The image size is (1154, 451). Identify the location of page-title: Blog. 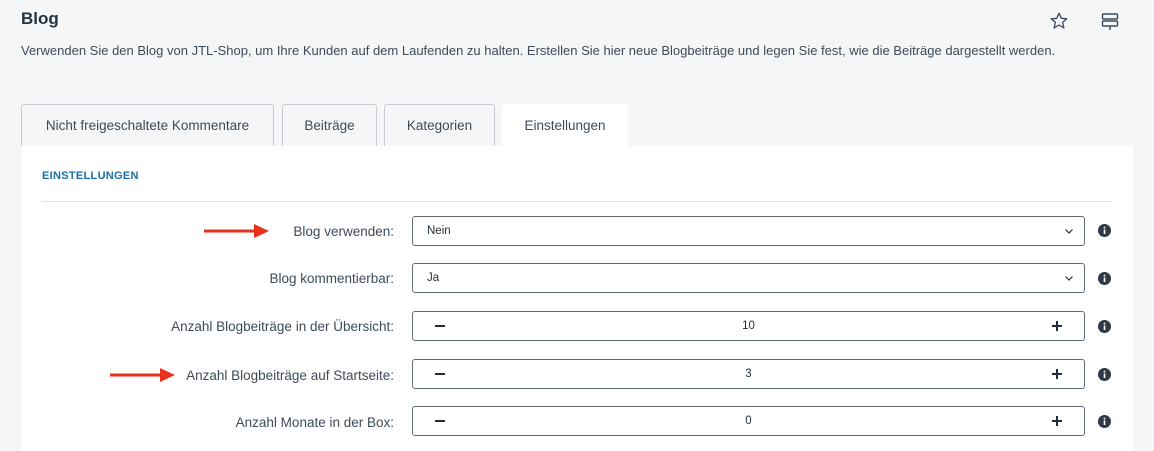
(40, 18).